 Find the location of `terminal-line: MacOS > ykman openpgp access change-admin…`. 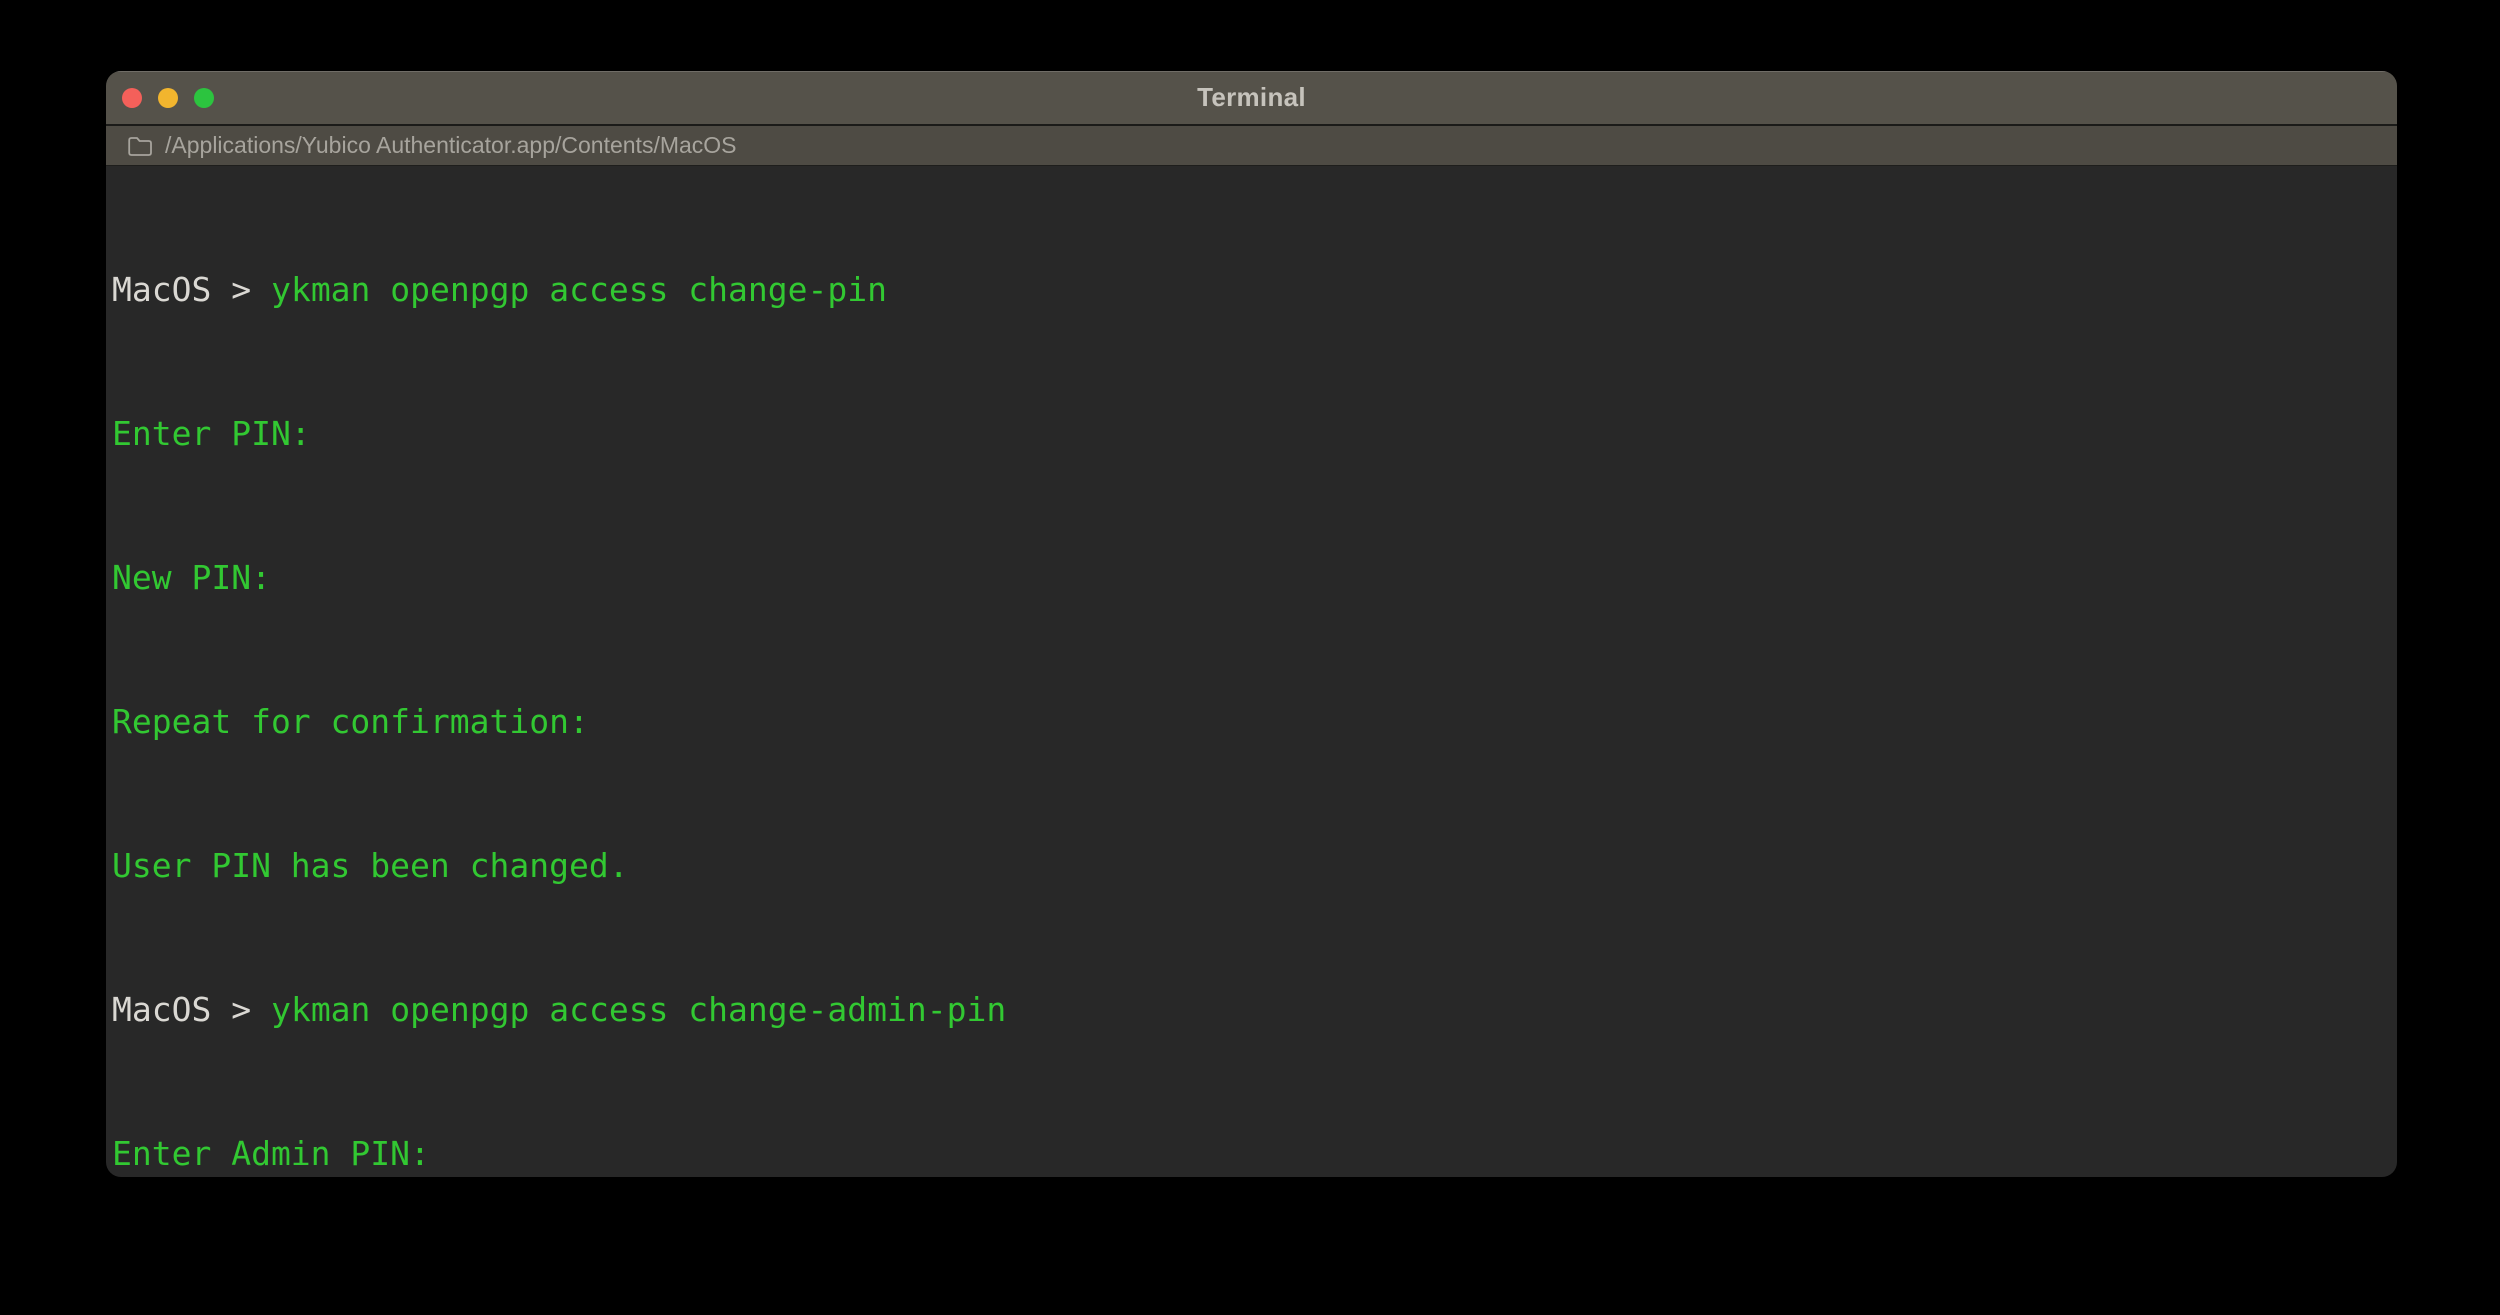

terminal-line: MacOS > ykman openpgp access change-admin… is located at coordinates (1249, 1010).